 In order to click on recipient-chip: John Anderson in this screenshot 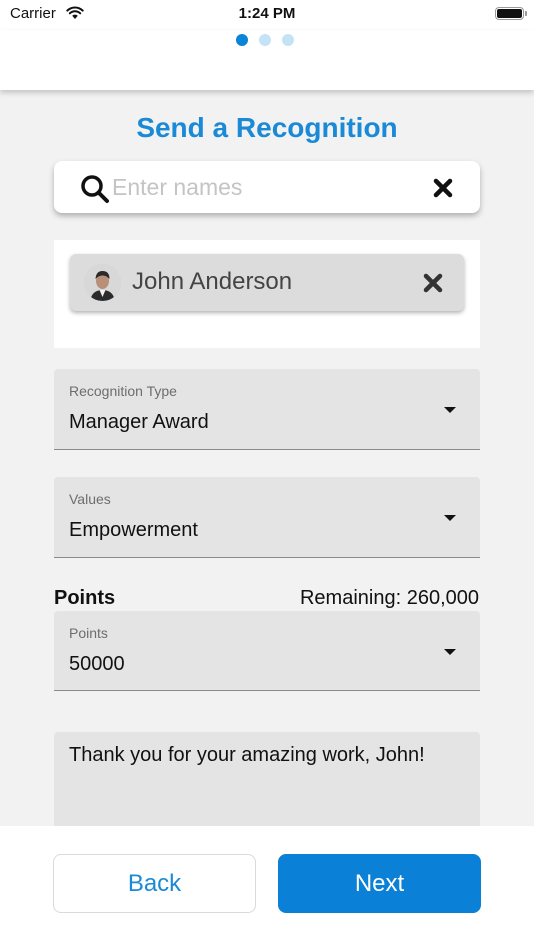, I will do `click(267, 282)`.